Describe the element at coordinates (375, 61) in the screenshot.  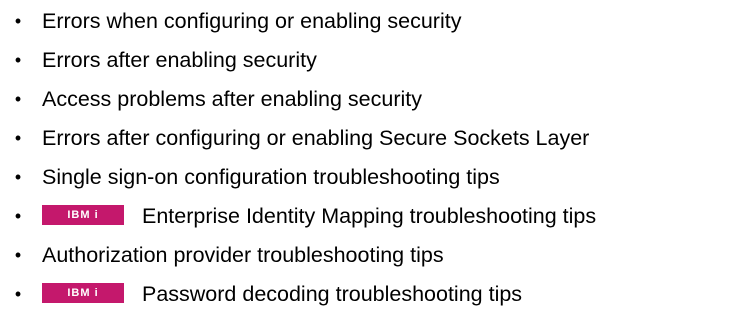
I see `list-item-post-enable-errors: • Errors after enabling security` at that location.